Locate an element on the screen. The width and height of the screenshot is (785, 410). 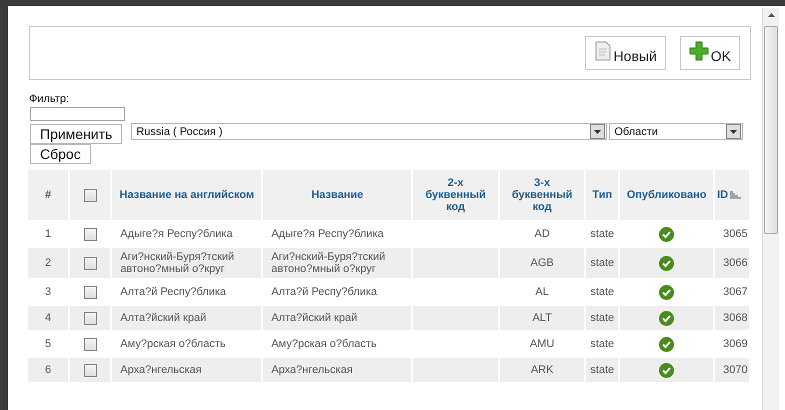
column-header: # is located at coordinates (48, 195).